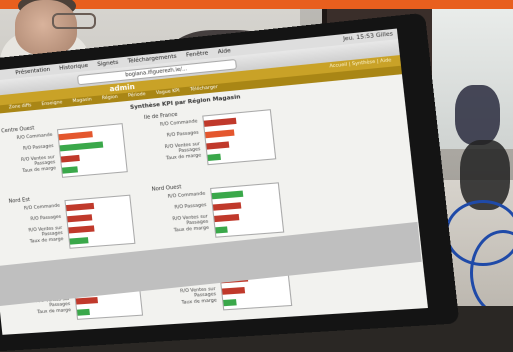  I want to click on filter-item: Période, so click(137, 96).